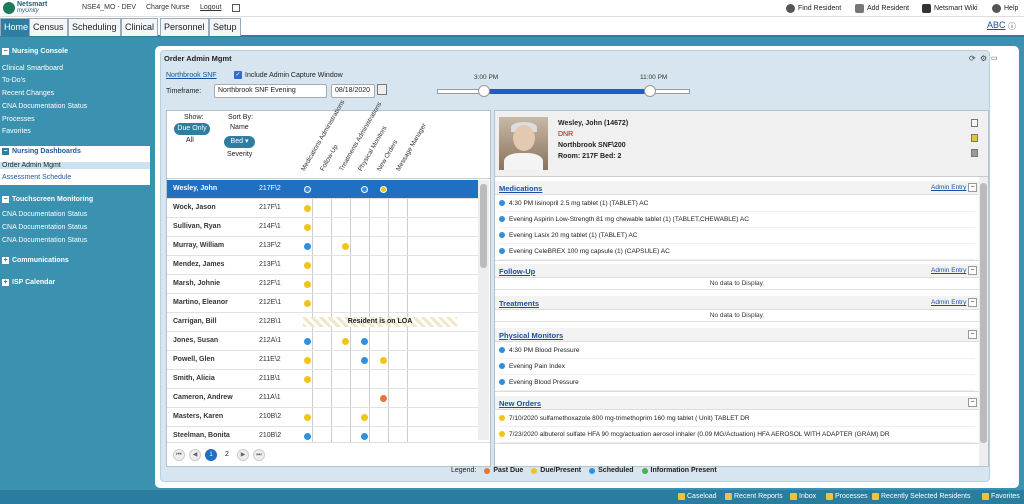 The width and height of the screenshot is (1024, 504). Describe the element at coordinates (519, 303) in the screenshot. I see `treatments-title: Treatments` at that location.